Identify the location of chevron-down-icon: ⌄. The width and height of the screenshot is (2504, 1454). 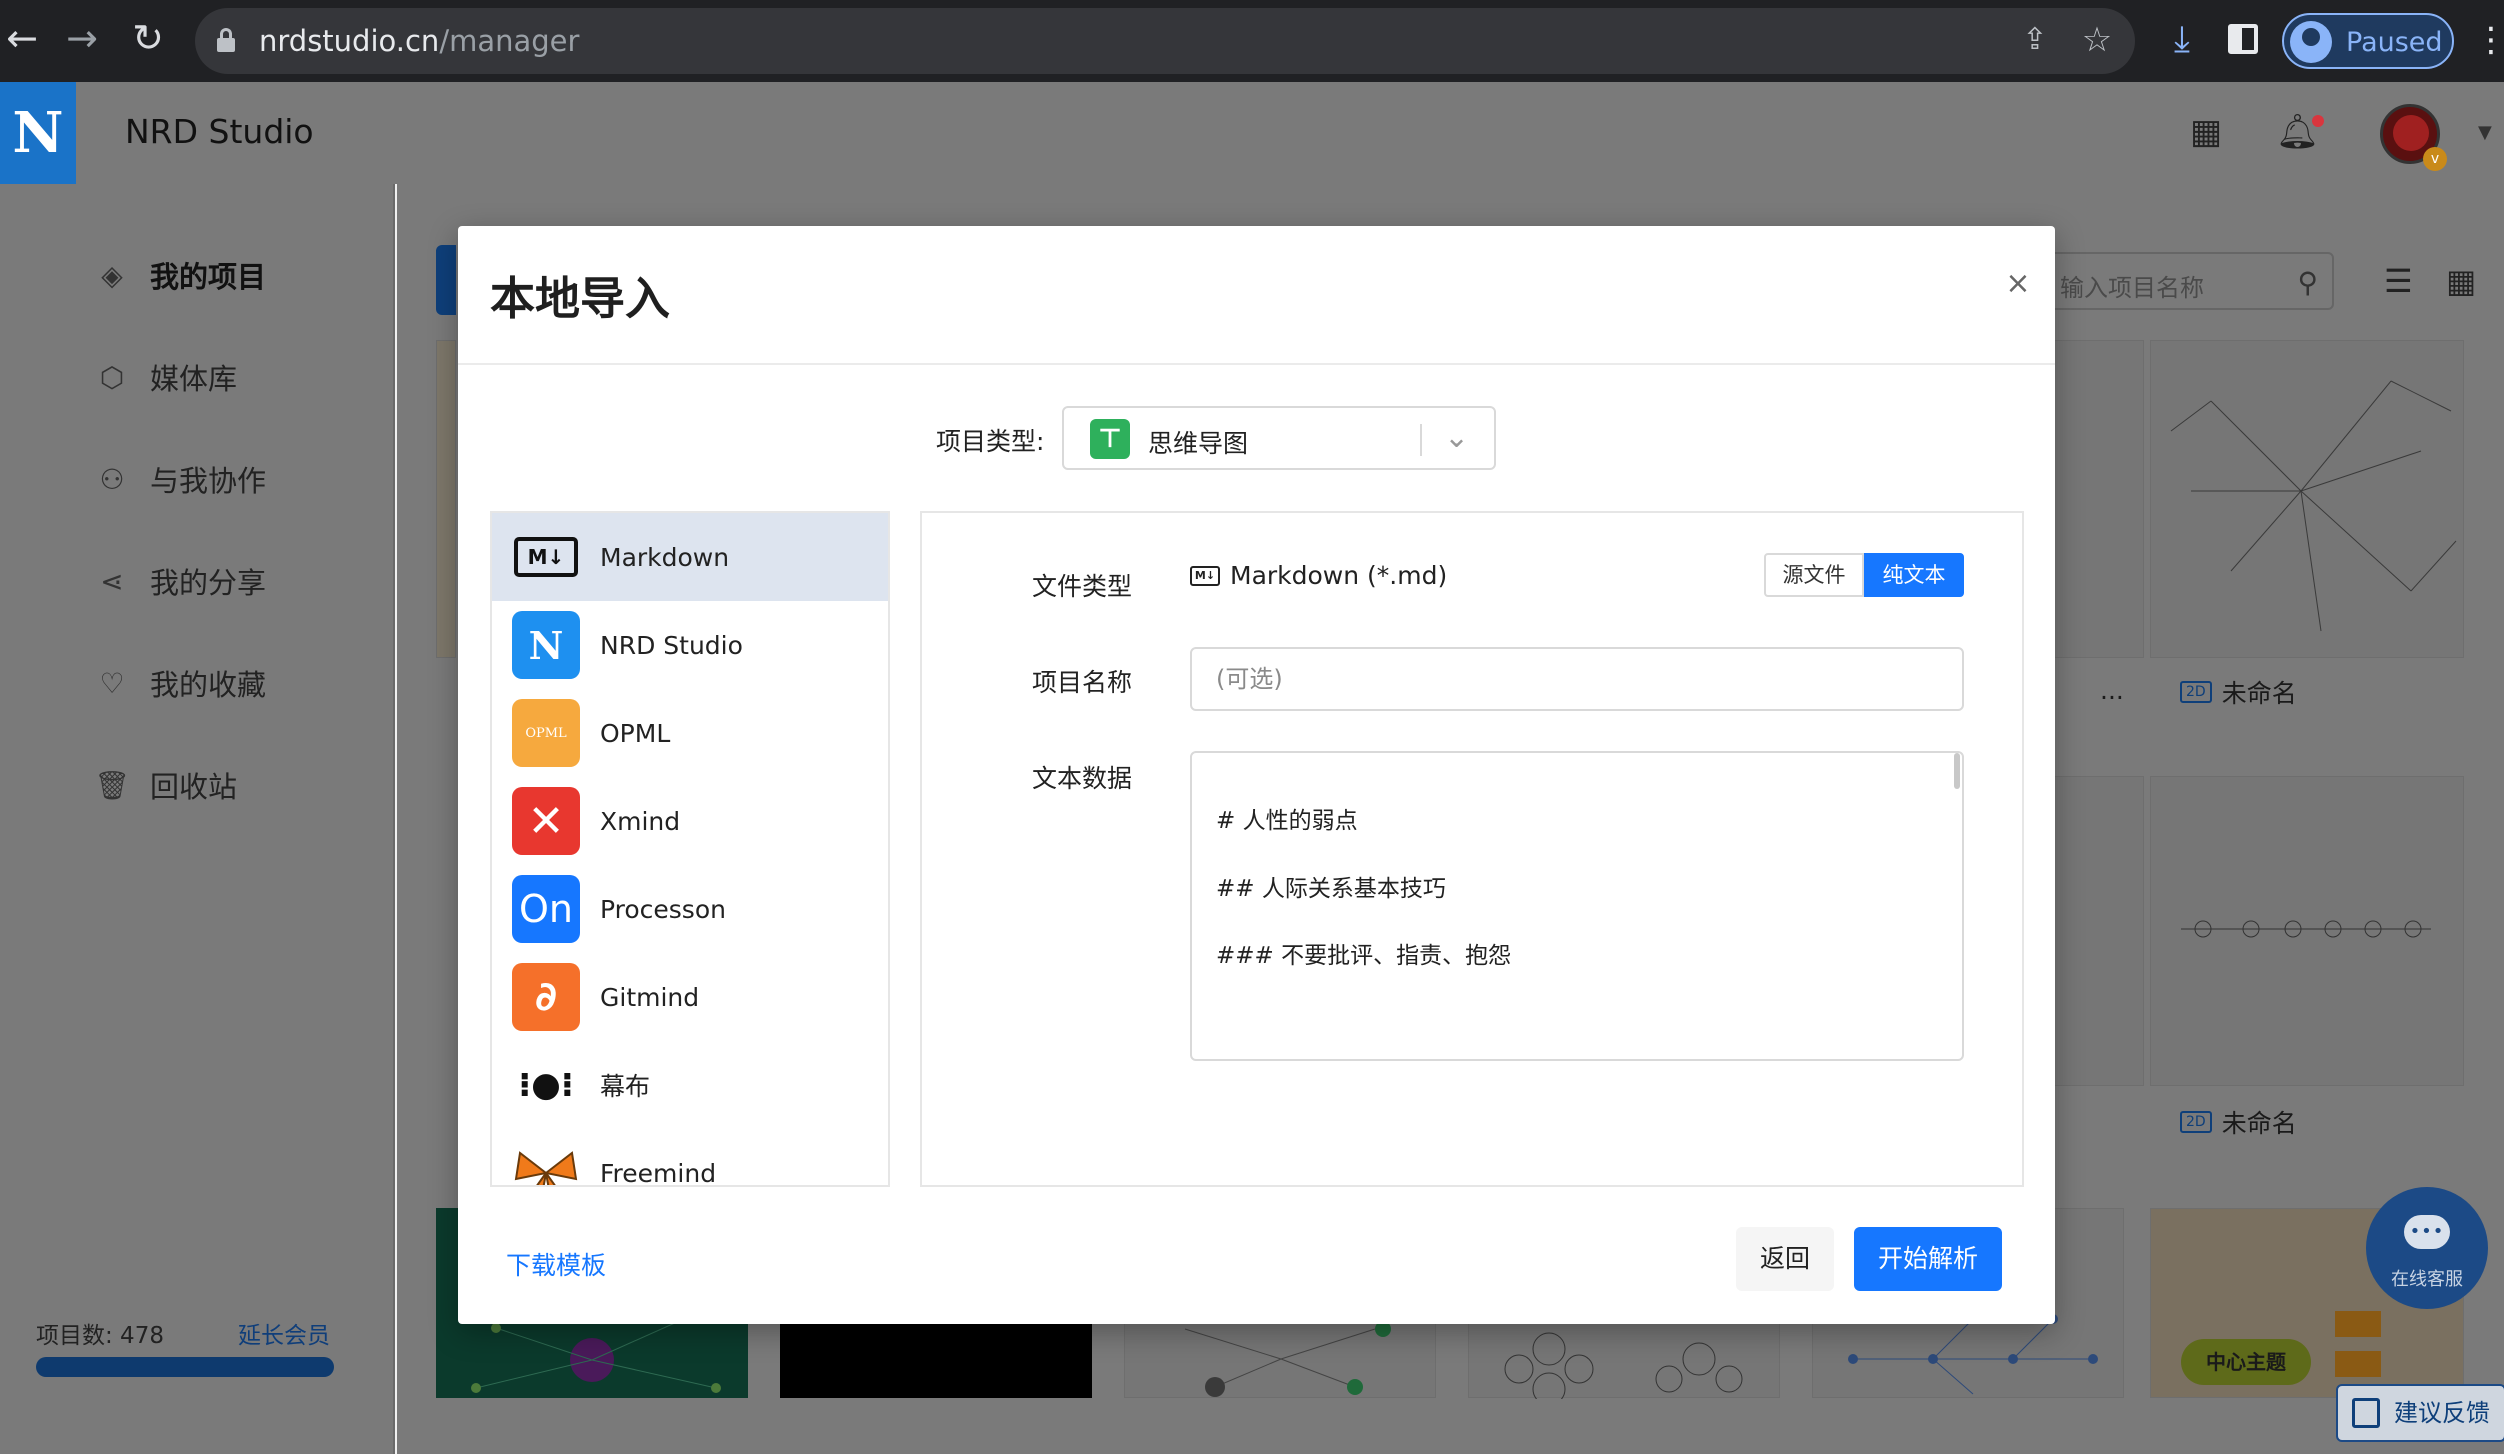
(1456, 437).